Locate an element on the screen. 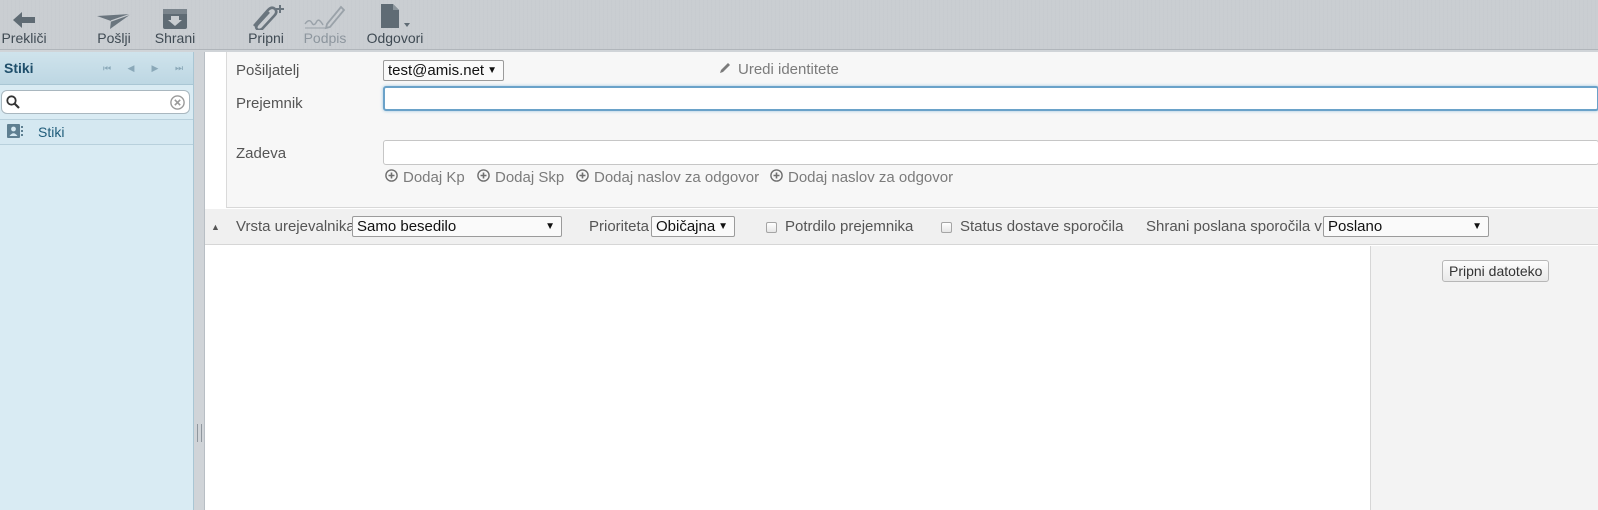 The image size is (1598, 510). add-reply-to-label: Dodaj naslov za odgovor is located at coordinates (677, 177).